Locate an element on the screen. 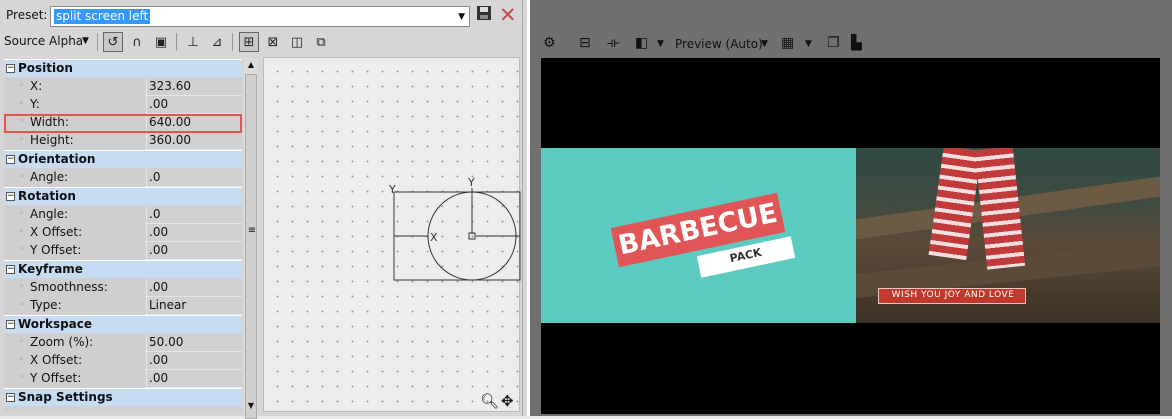 Image resolution: width=1172 pixels, height=419 pixels. category-keyframe: − Keyframe is located at coordinates (123, 269).